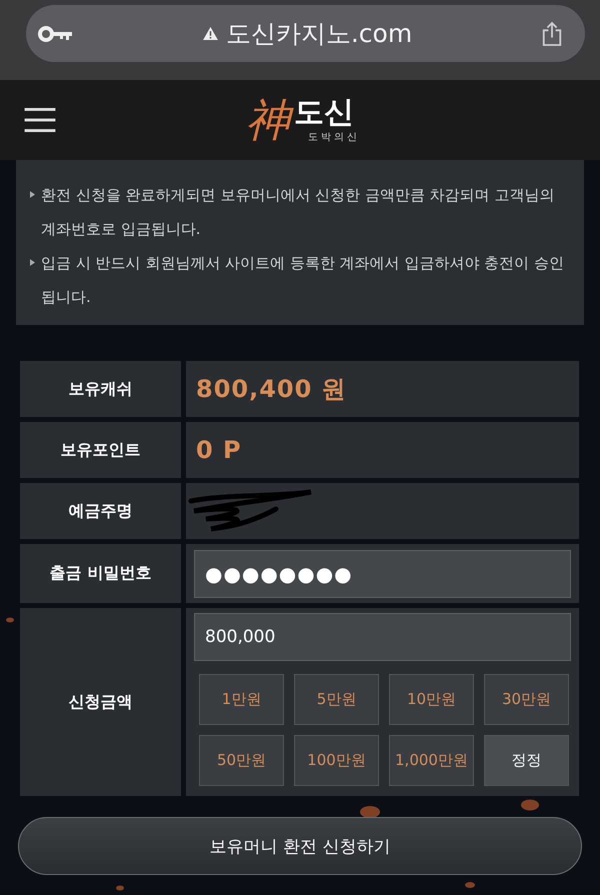  Describe the element at coordinates (100, 389) in the screenshot. I see `field-label: 보유캐쉬` at that location.